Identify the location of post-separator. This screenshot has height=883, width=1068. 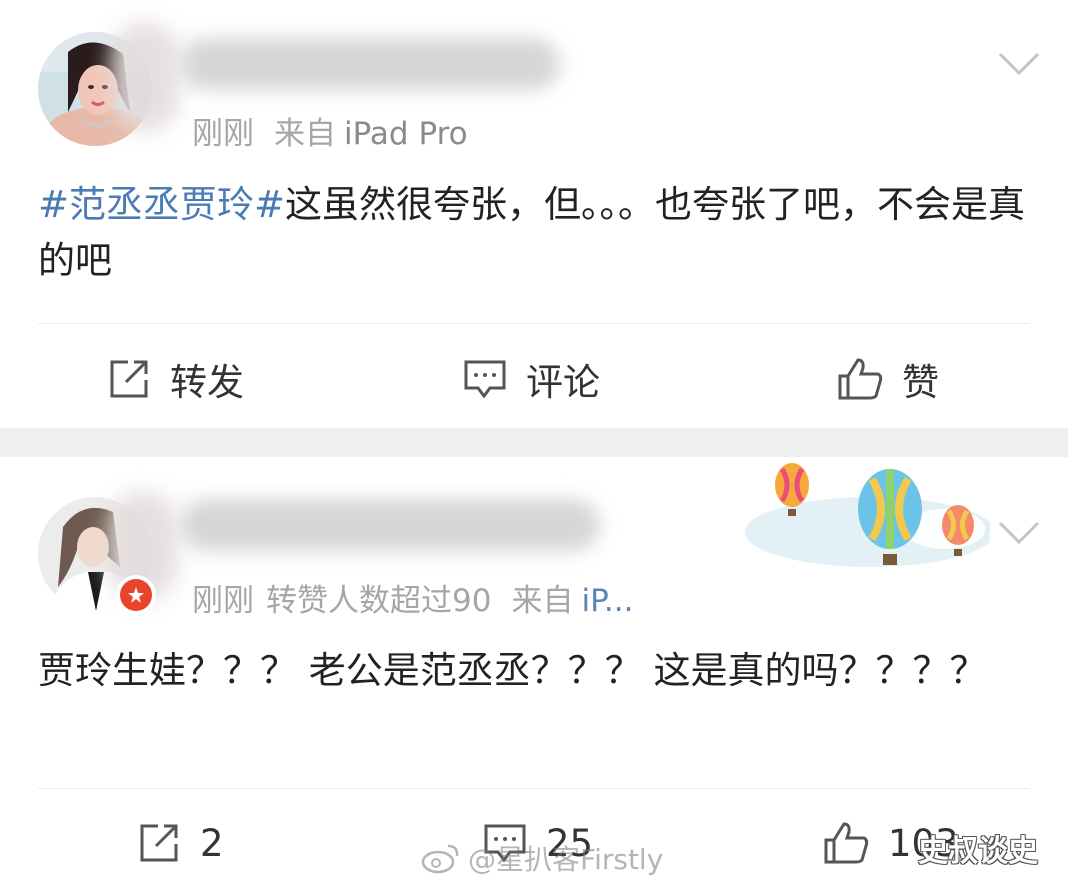
(534, 442).